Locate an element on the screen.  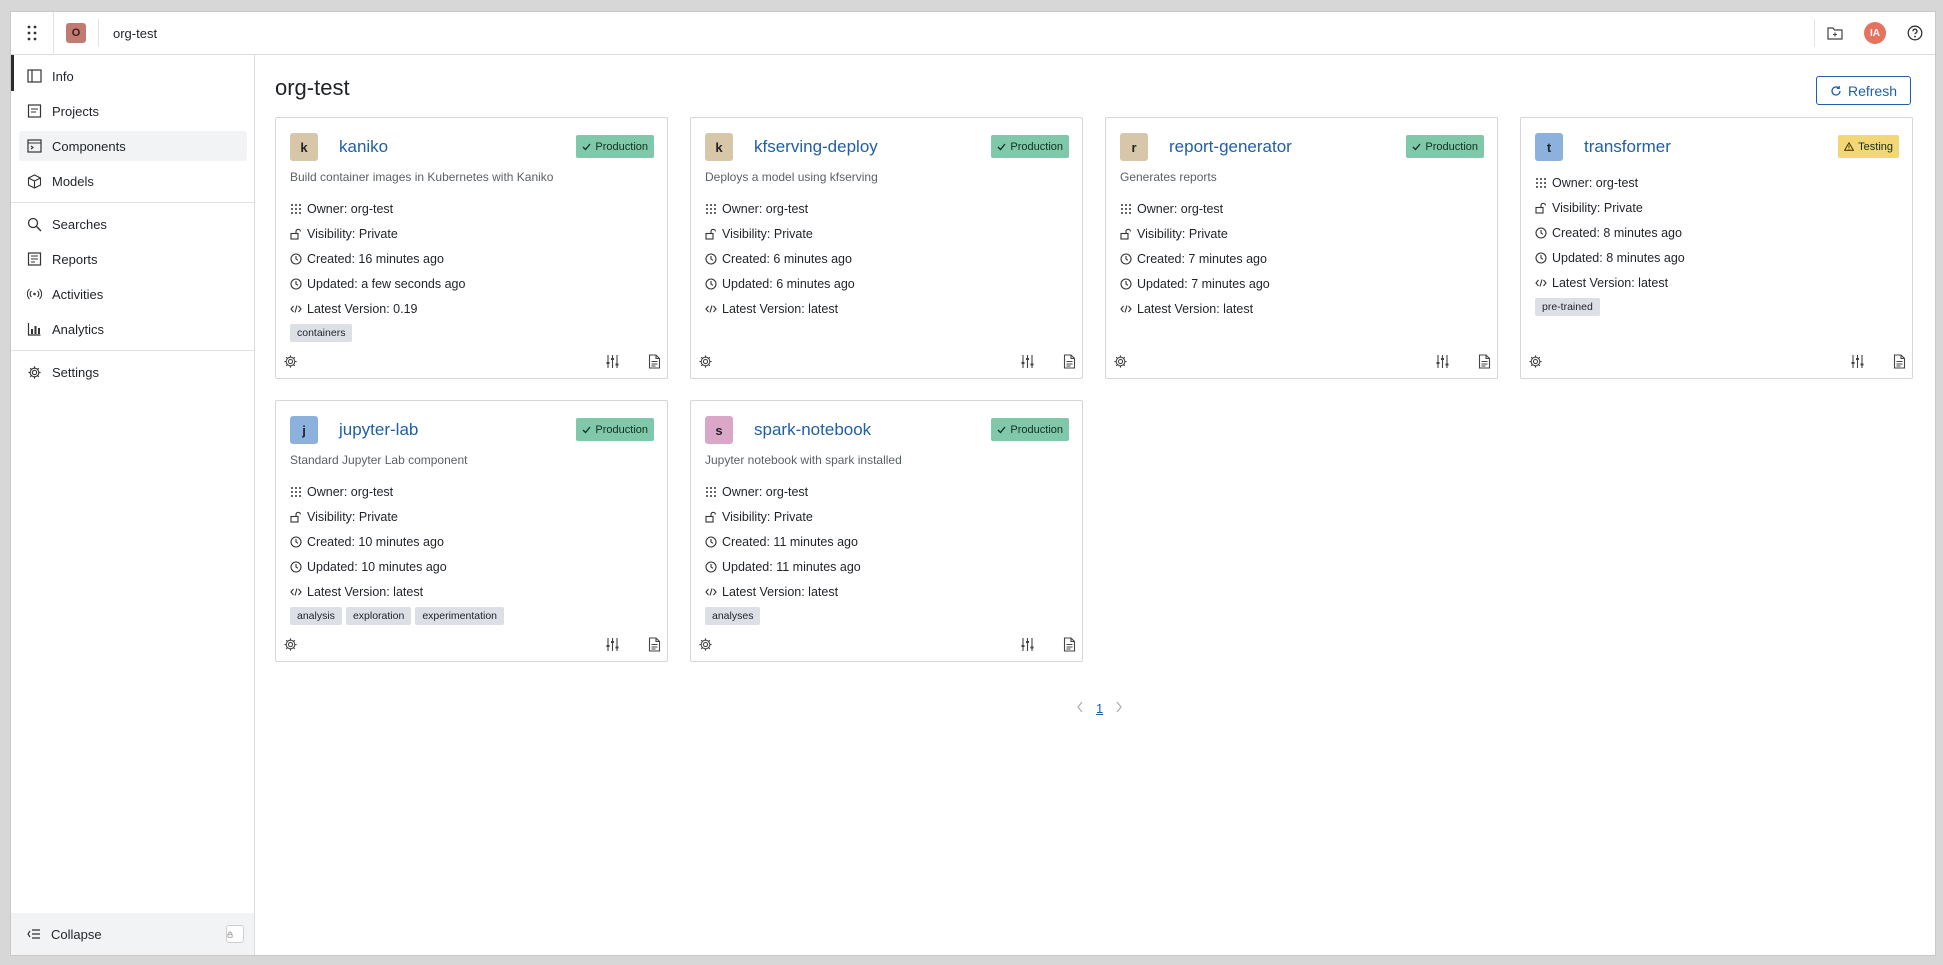
tag: containers is located at coordinates (321, 333).